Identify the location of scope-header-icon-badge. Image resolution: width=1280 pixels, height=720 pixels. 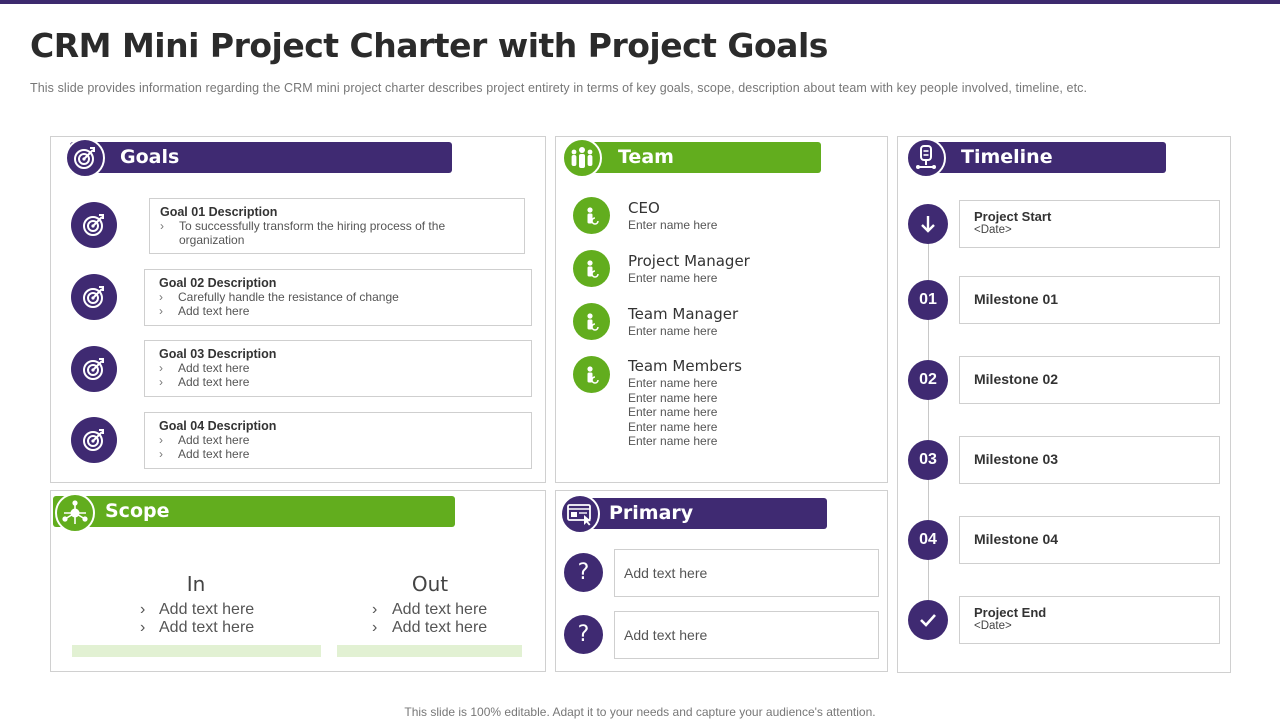
(75, 513).